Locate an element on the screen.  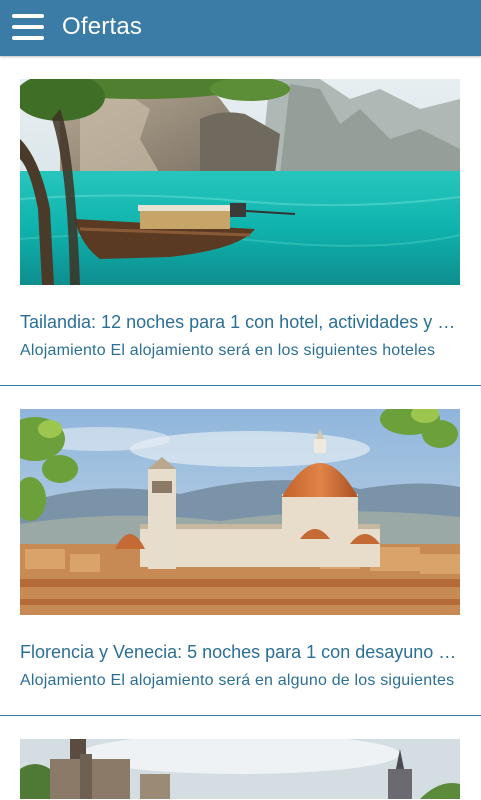
offer-image-partial is located at coordinates (240, 769).